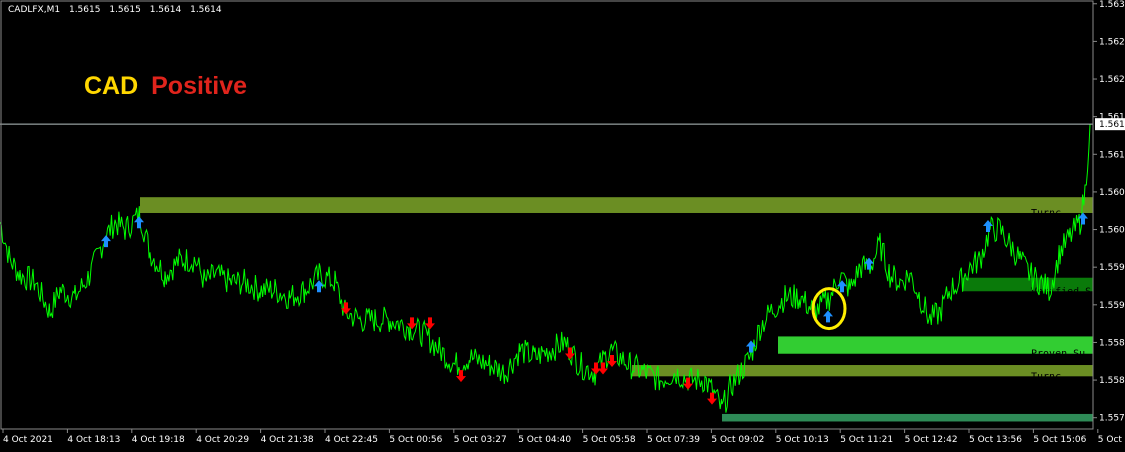 Image resolution: width=1125 pixels, height=452 pixels. I want to click on x-tick-label-2: 4 Oct 19:18, so click(158, 440).